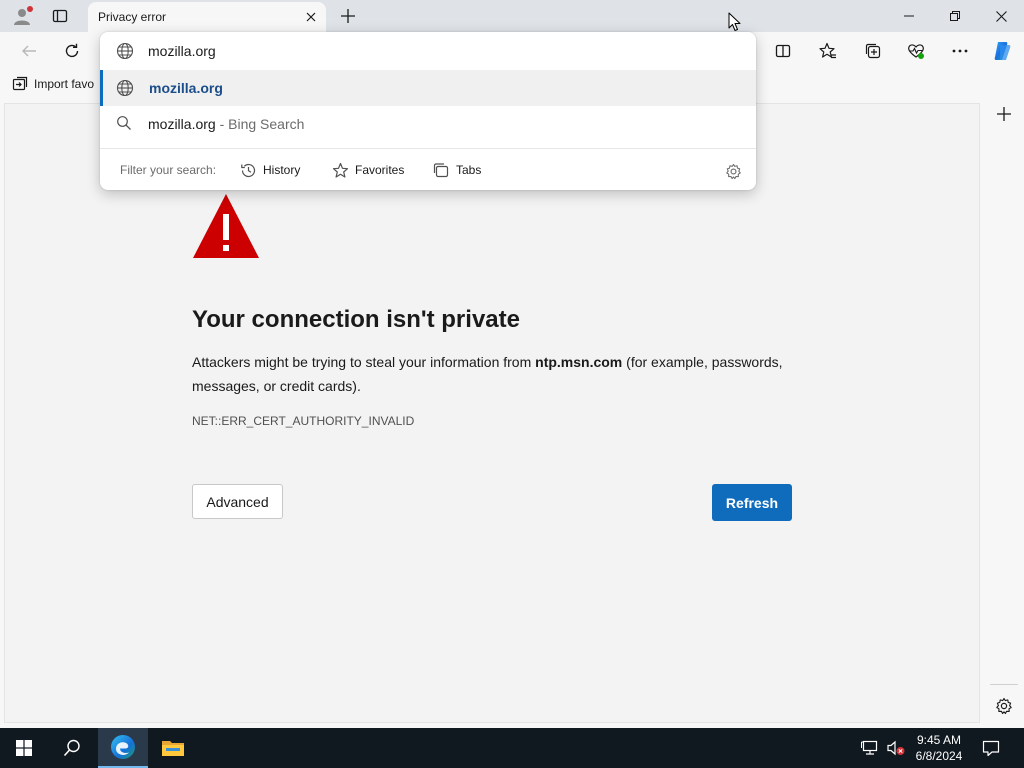 The image size is (1024, 768). I want to click on tab-actions-button, so click(60, 16).